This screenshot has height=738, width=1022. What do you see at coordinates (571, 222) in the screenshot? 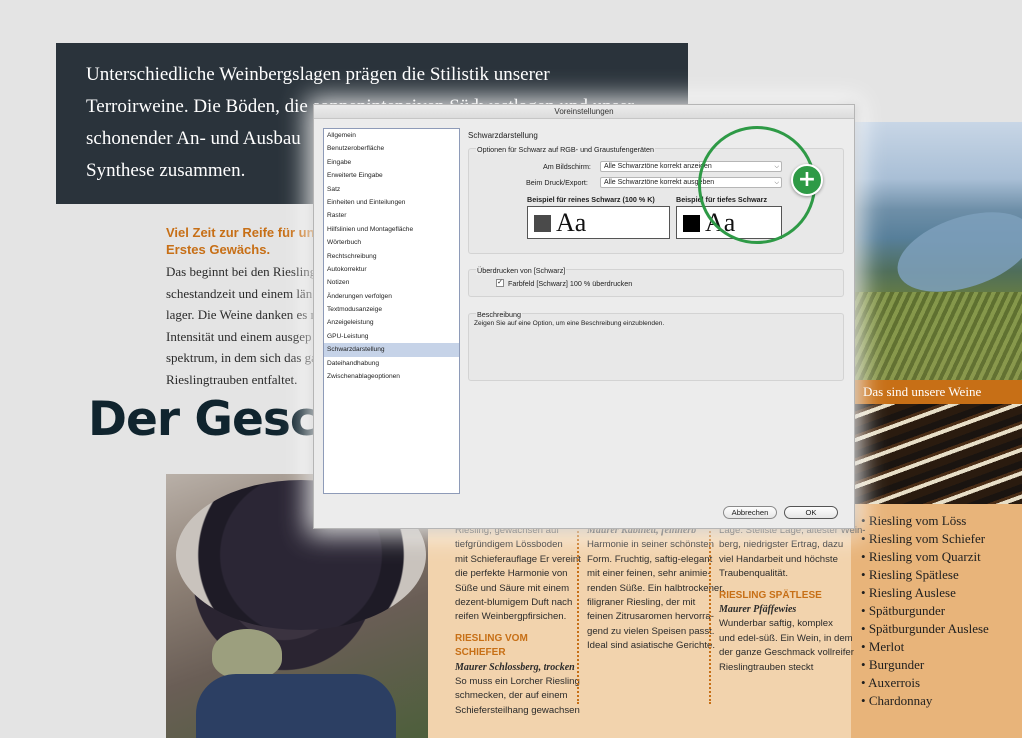
I see `sample-text: Aa` at bounding box center [571, 222].